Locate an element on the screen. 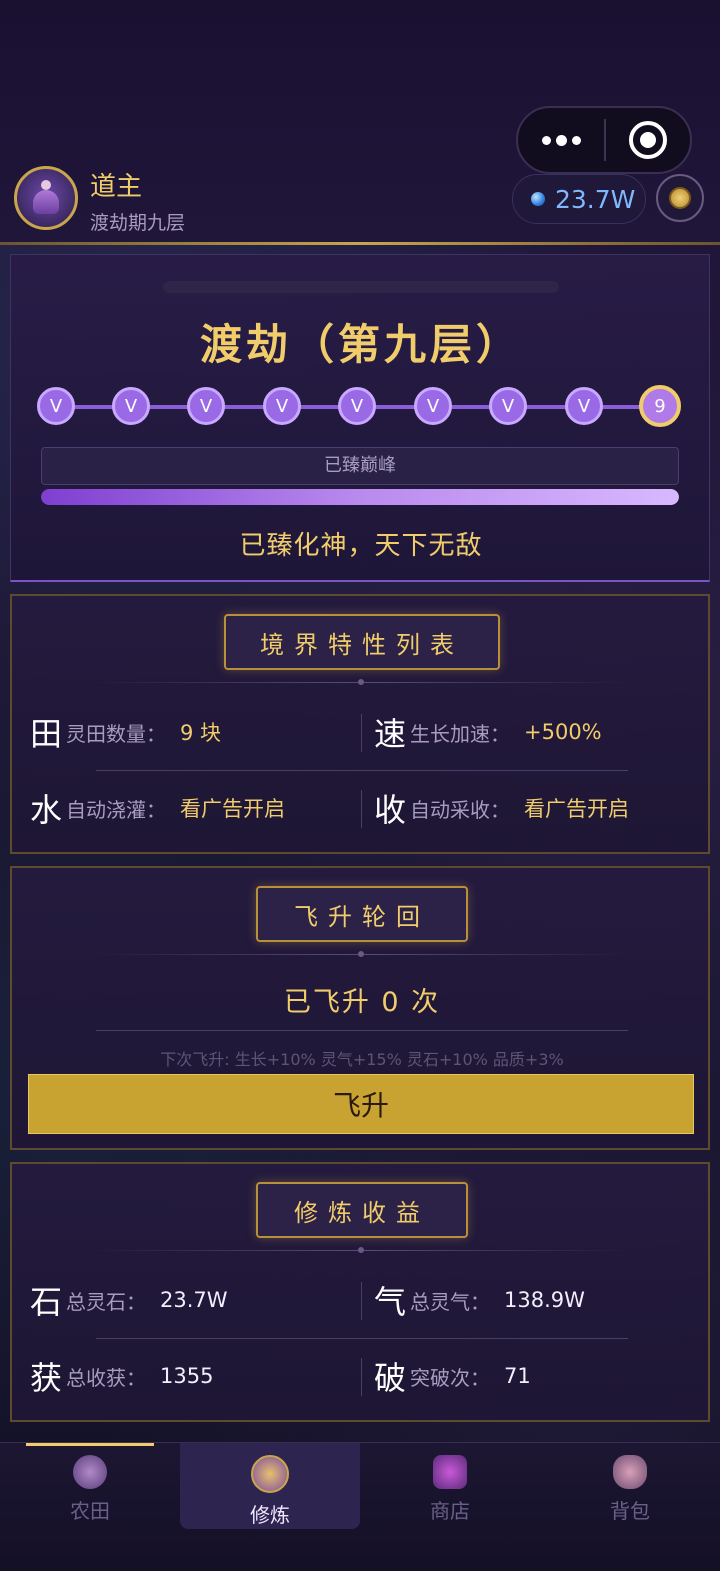 Image resolution: width=720 pixels, height=1571 pixels. earning-breakthroughs: 破 突破次： 71 is located at coordinates (452, 1376).